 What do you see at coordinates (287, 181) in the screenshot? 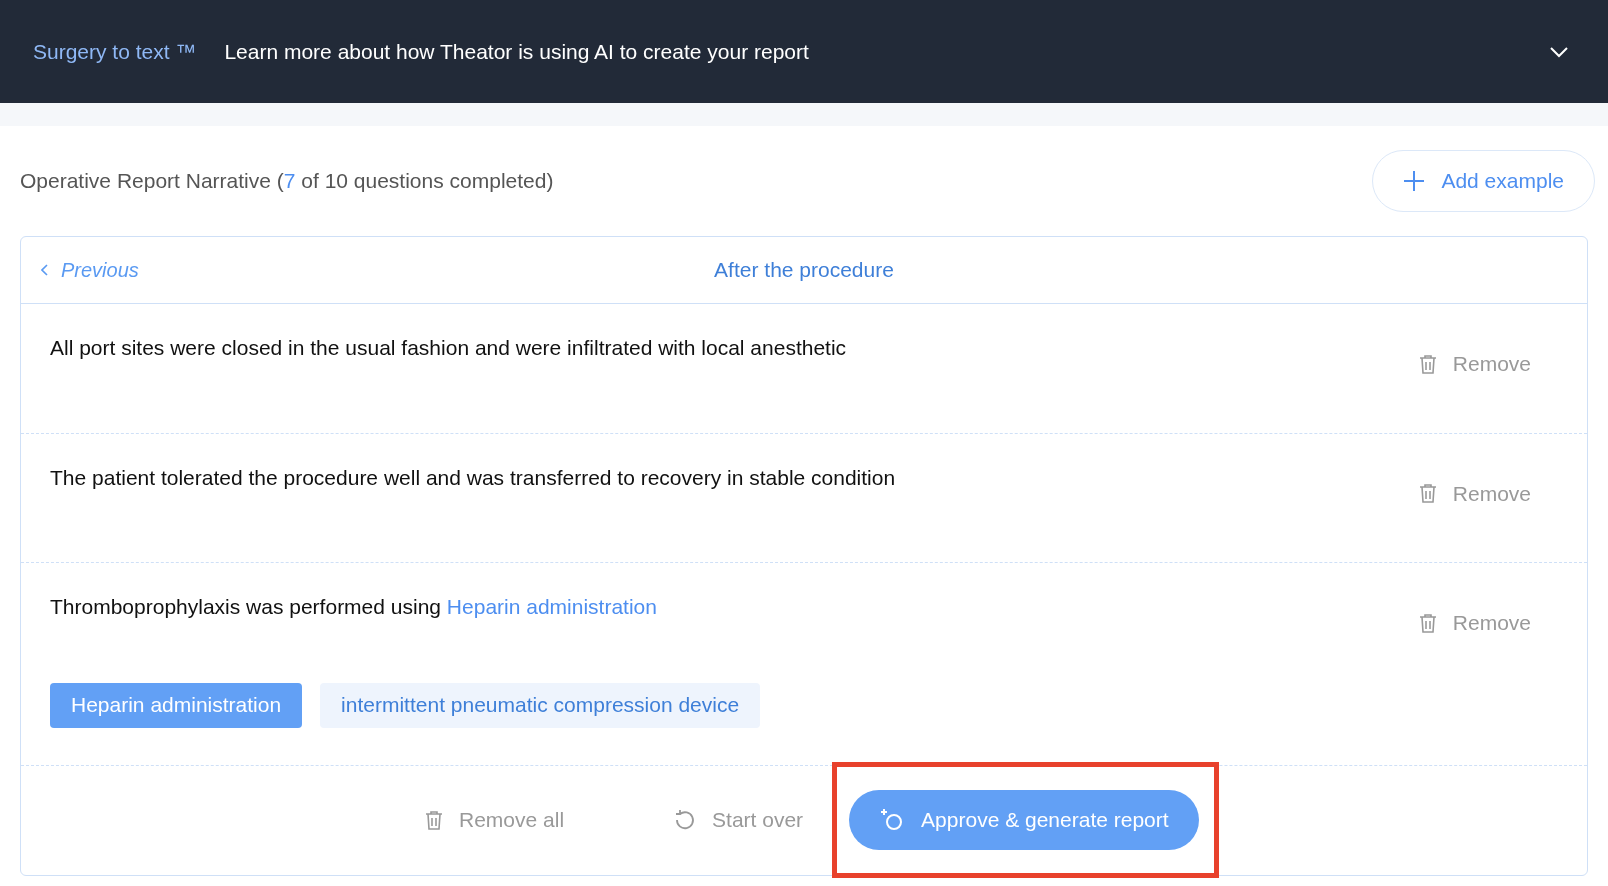
I see `report-title: Operative Report Narrative (7 of 10 questions completed)` at bounding box center [287, 181].